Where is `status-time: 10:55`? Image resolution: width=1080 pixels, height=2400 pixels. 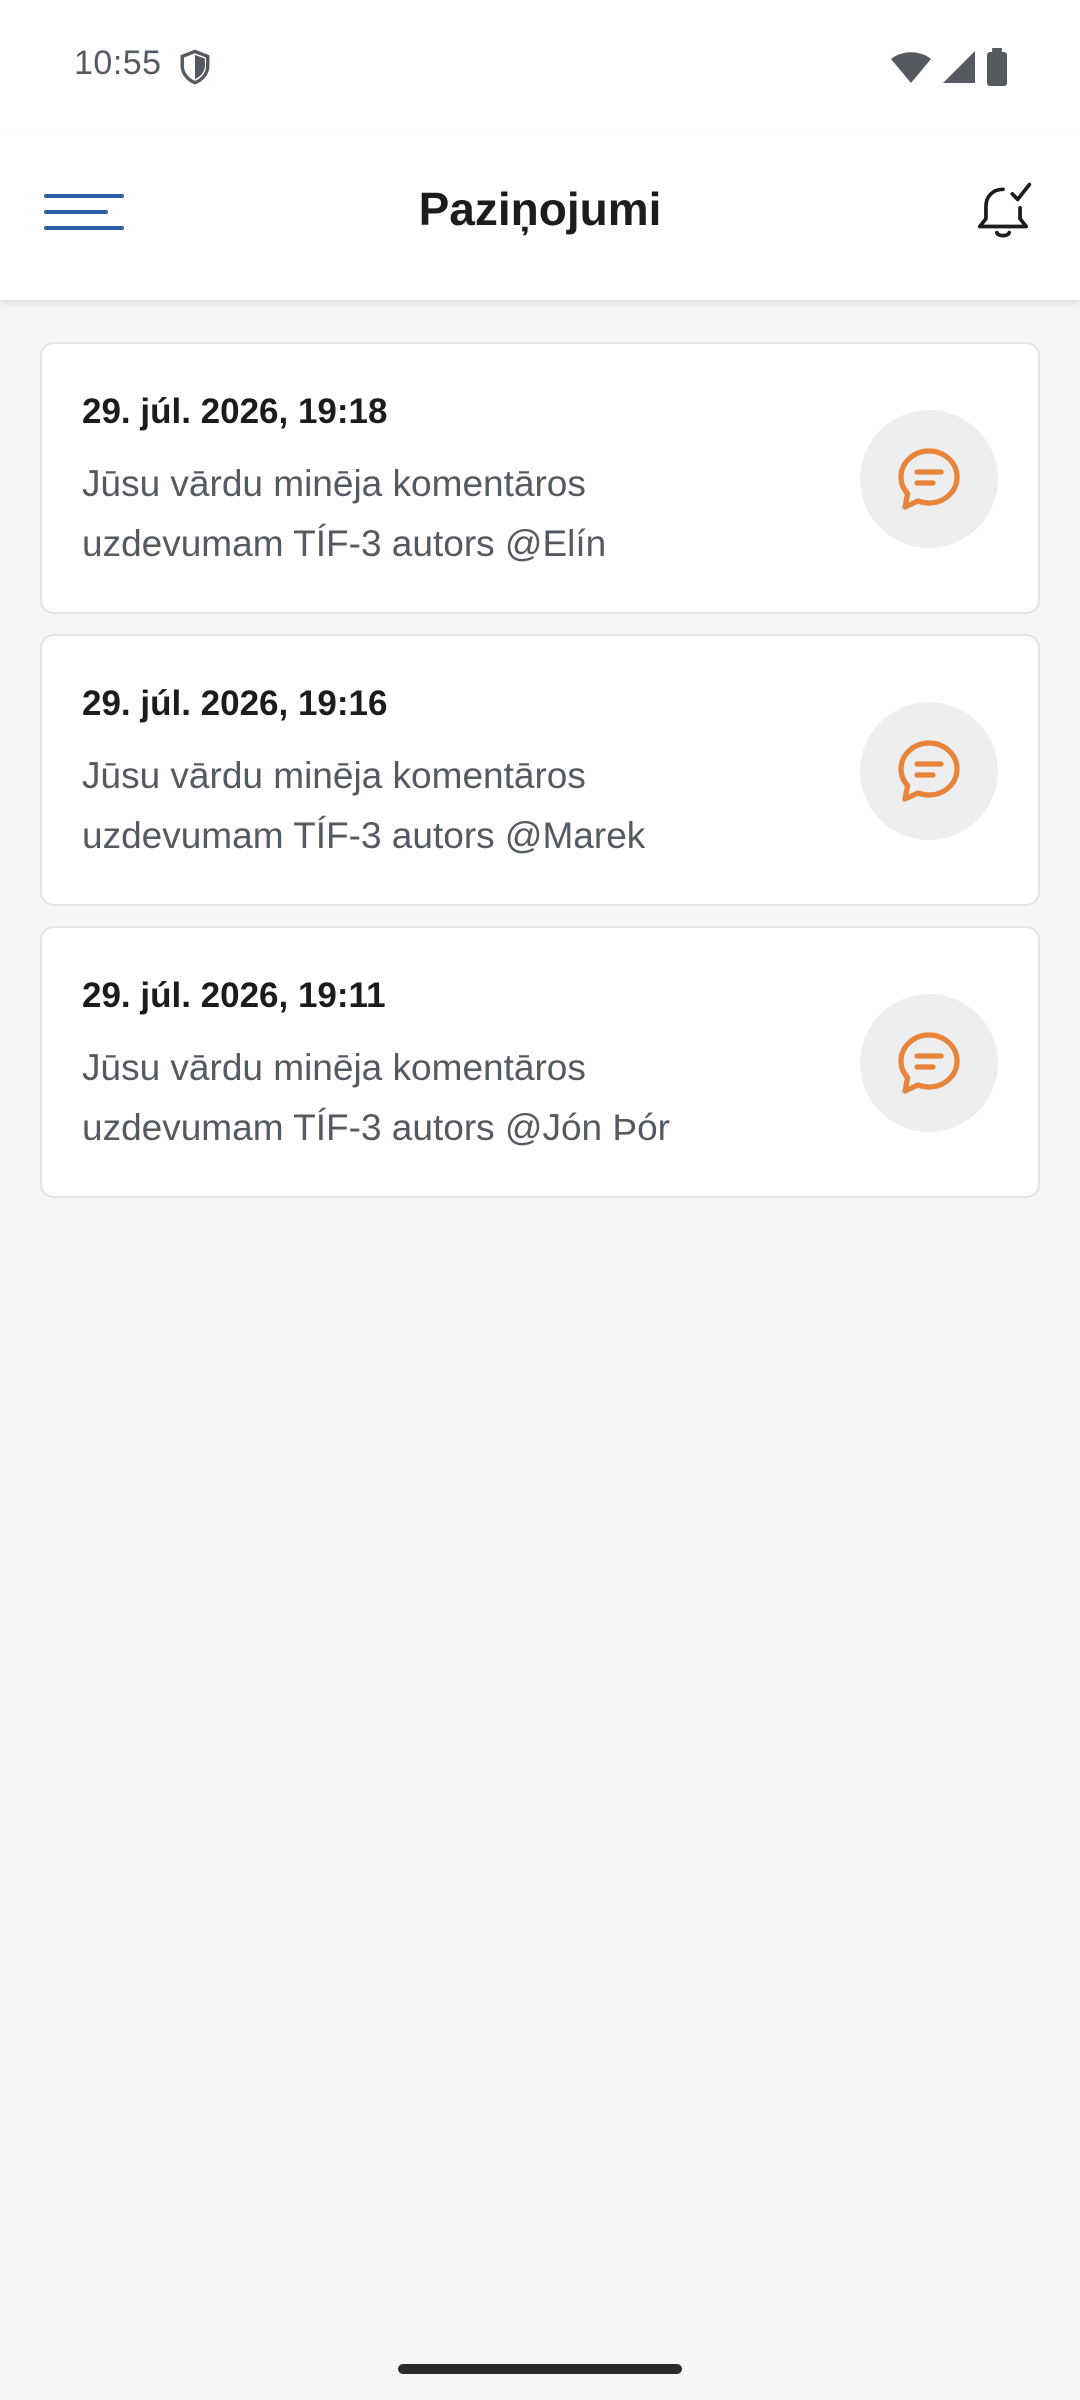 status-time: 10:55 is located at coordinates (118, 63).